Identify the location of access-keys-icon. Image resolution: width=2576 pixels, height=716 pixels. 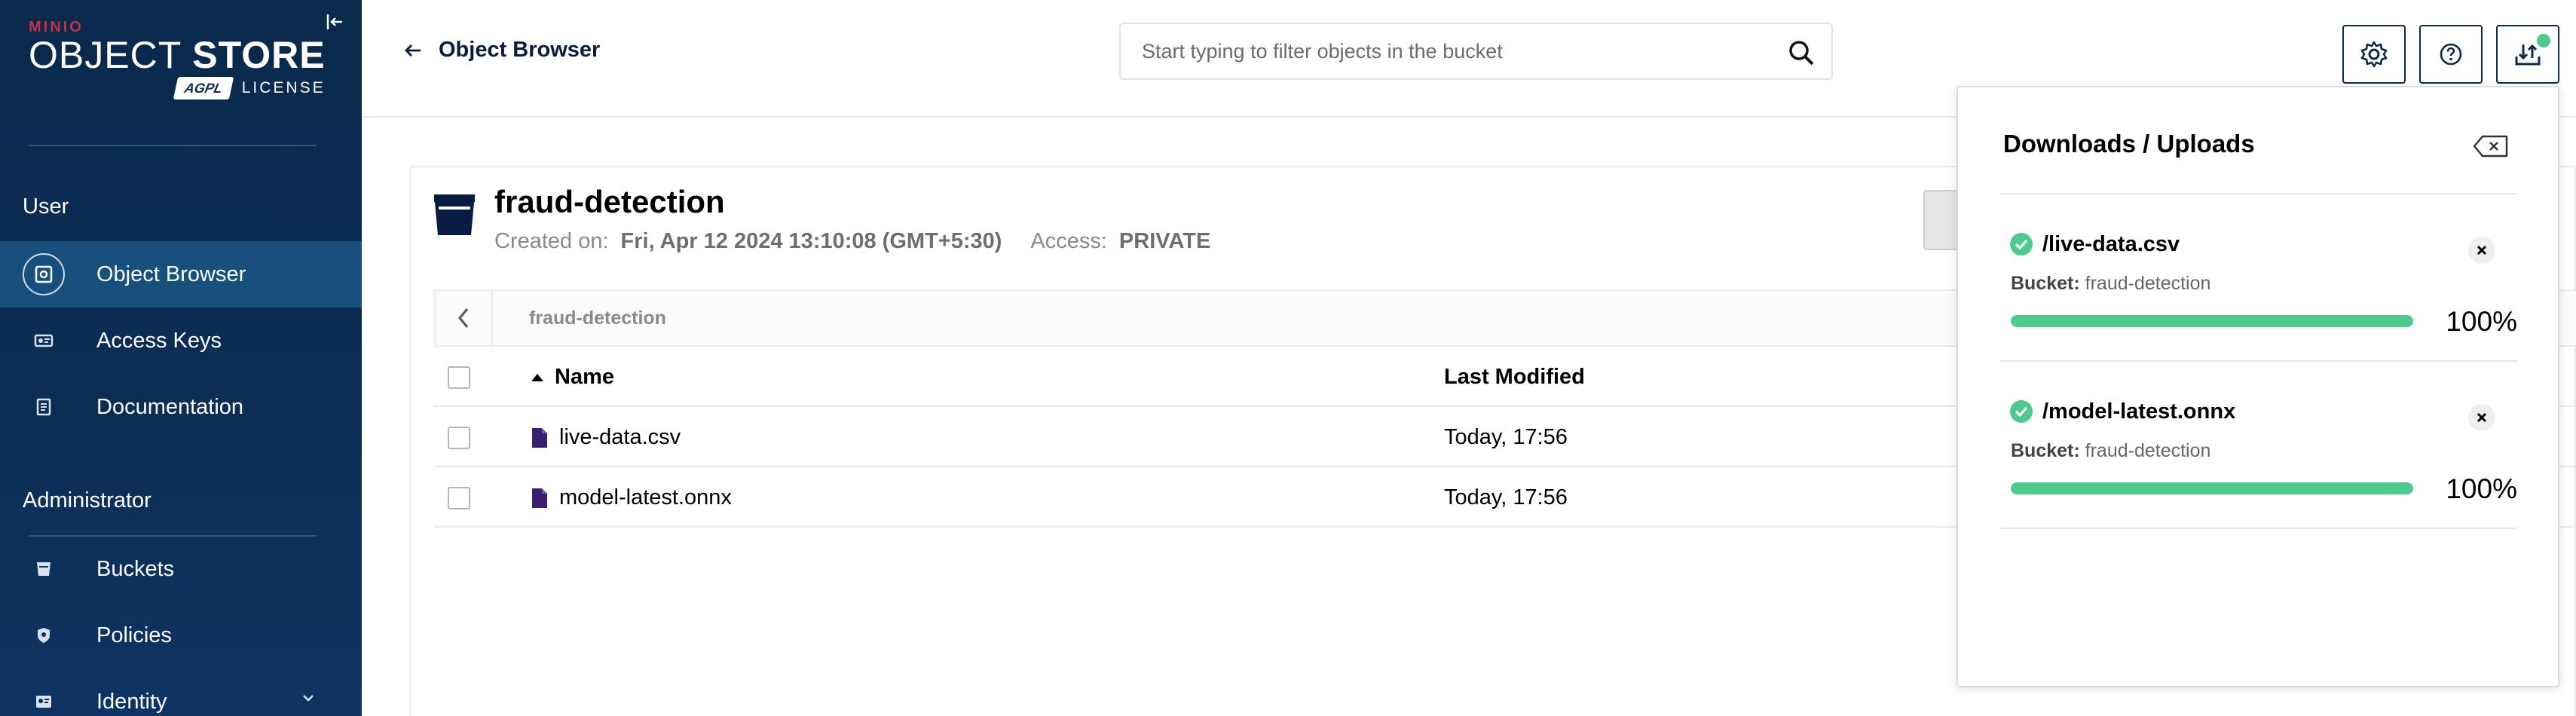
(44, 341).